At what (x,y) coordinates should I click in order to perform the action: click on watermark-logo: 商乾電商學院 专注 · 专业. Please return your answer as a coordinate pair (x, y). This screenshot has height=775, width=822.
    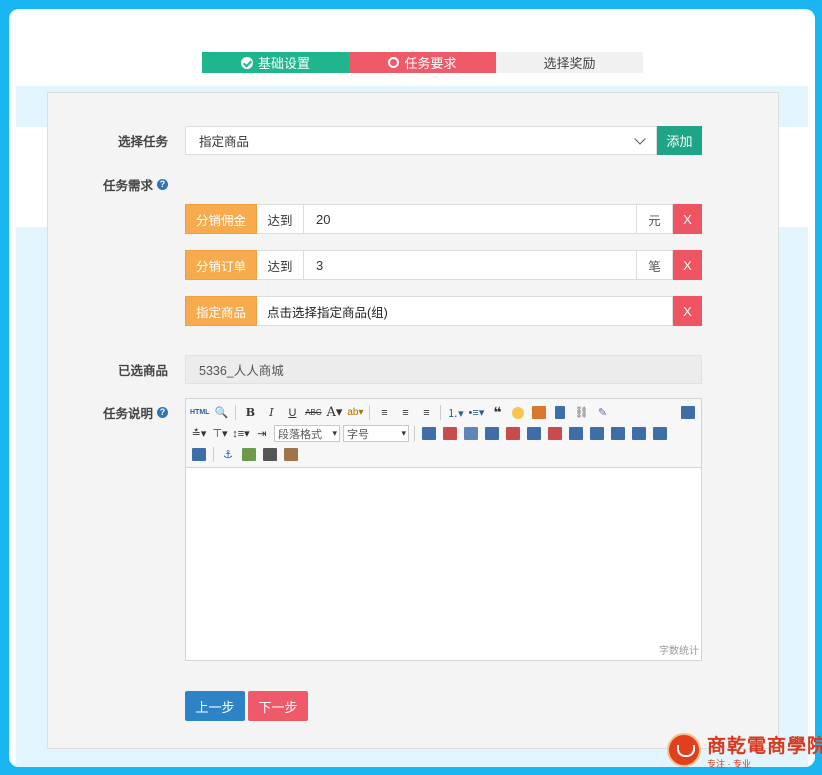
    Looking at the image, I should click on (744, 751).